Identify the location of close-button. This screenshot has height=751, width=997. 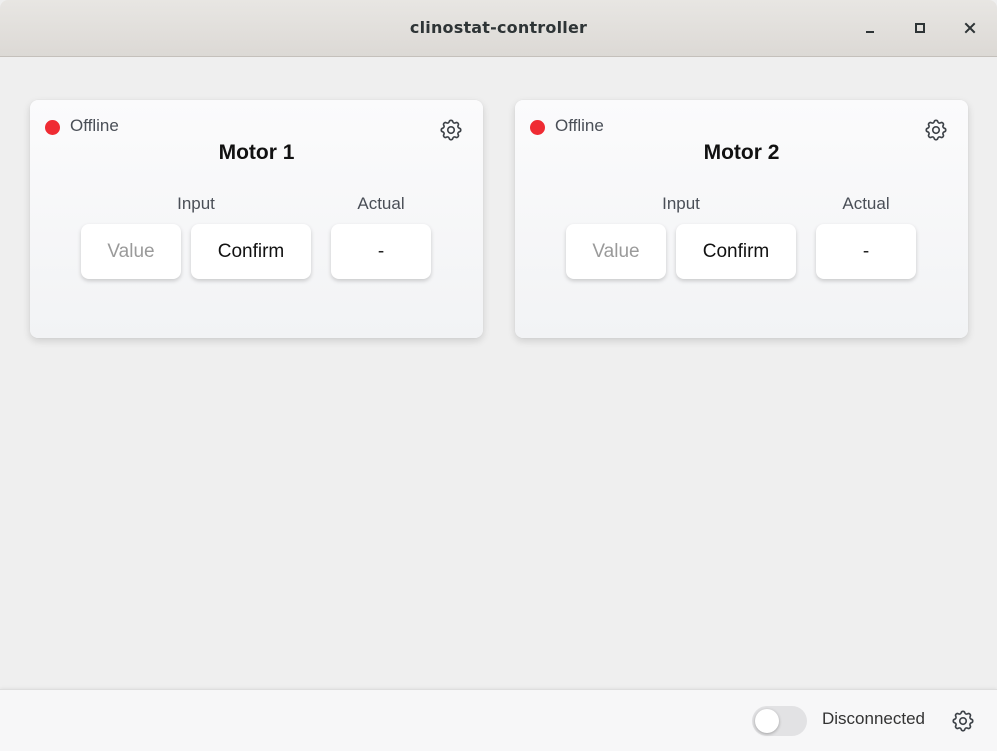
(970, 28).